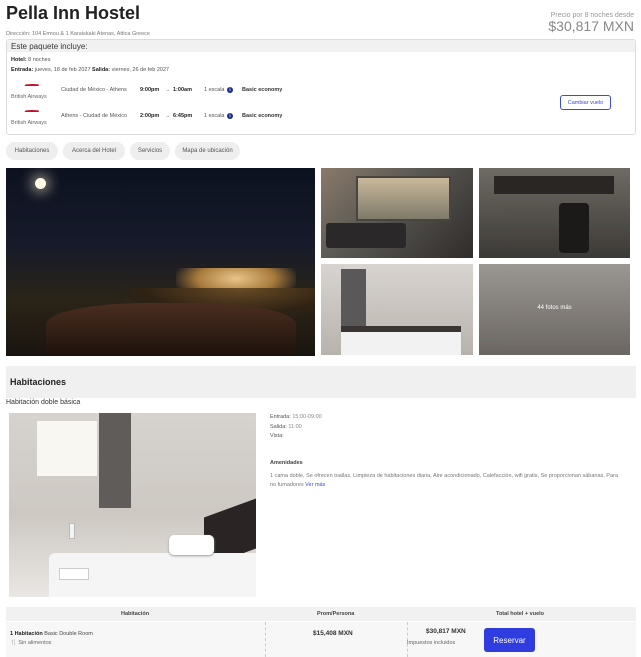  I want to click on checkout-label: Salida:, so click(101, 70).